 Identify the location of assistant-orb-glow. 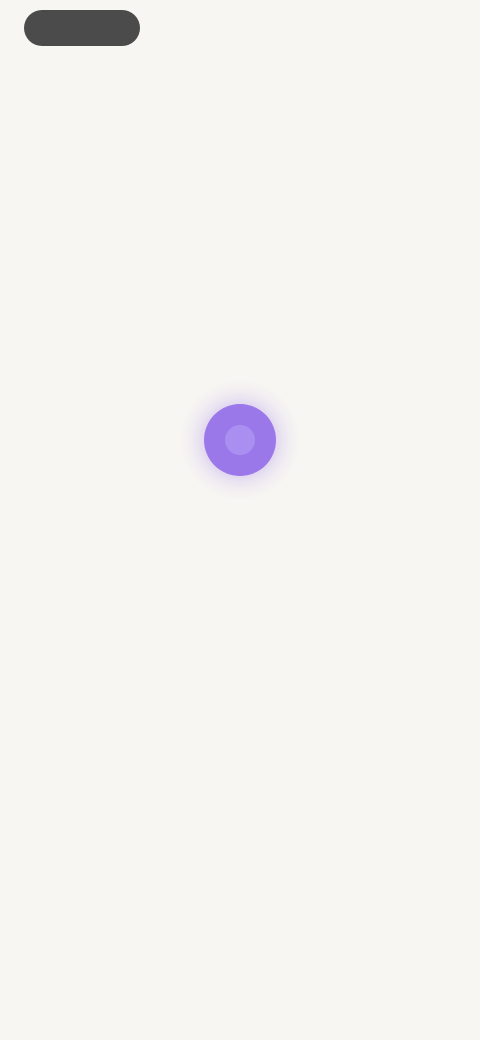
(240, 440).